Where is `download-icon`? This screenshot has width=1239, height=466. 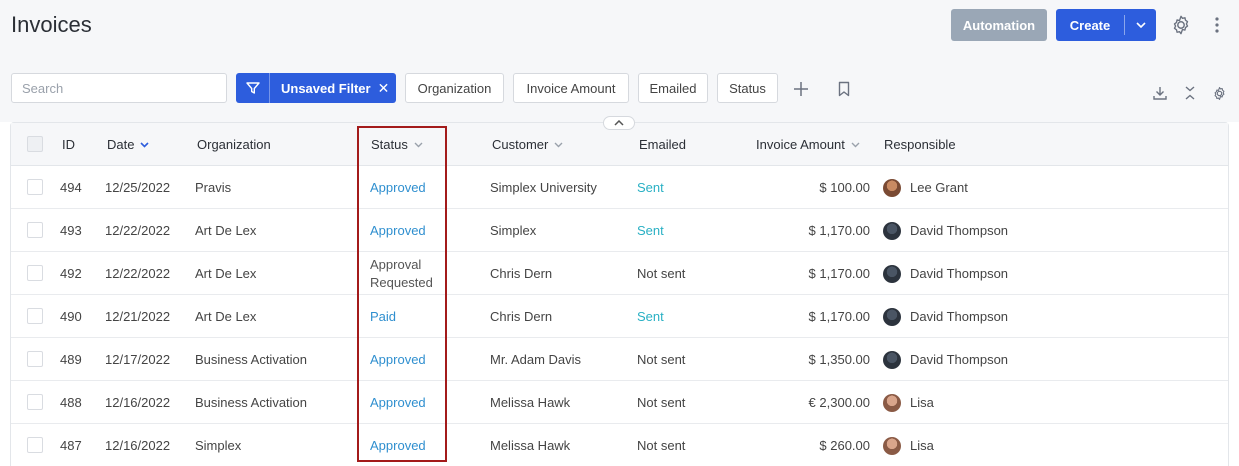
download-icon is located at coordinates (1160, 93).